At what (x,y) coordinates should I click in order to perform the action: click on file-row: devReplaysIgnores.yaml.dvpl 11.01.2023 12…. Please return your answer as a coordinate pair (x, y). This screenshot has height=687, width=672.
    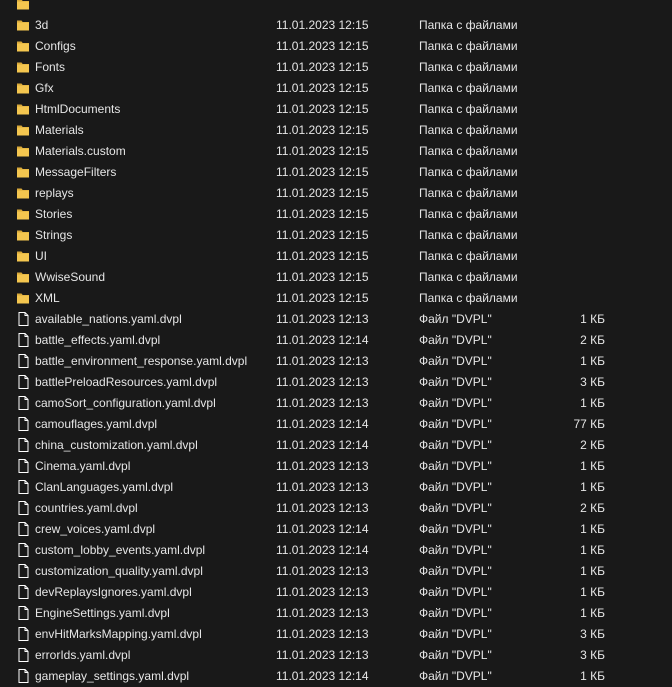
    Looking at the image, I should click on (336, 592).